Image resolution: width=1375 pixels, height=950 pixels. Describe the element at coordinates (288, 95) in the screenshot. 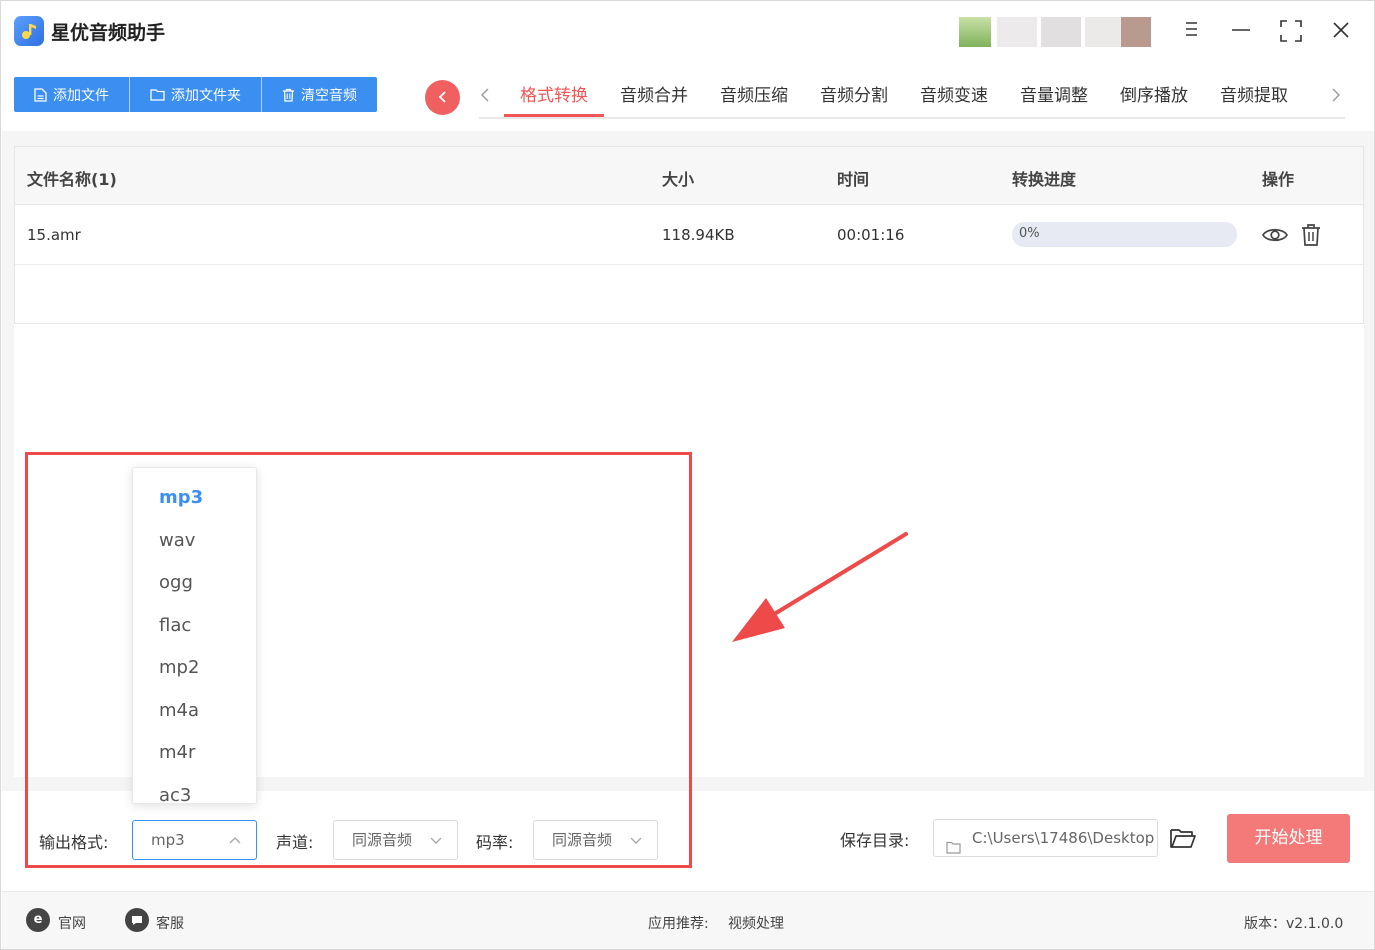

I see `trash-icon` at that location.